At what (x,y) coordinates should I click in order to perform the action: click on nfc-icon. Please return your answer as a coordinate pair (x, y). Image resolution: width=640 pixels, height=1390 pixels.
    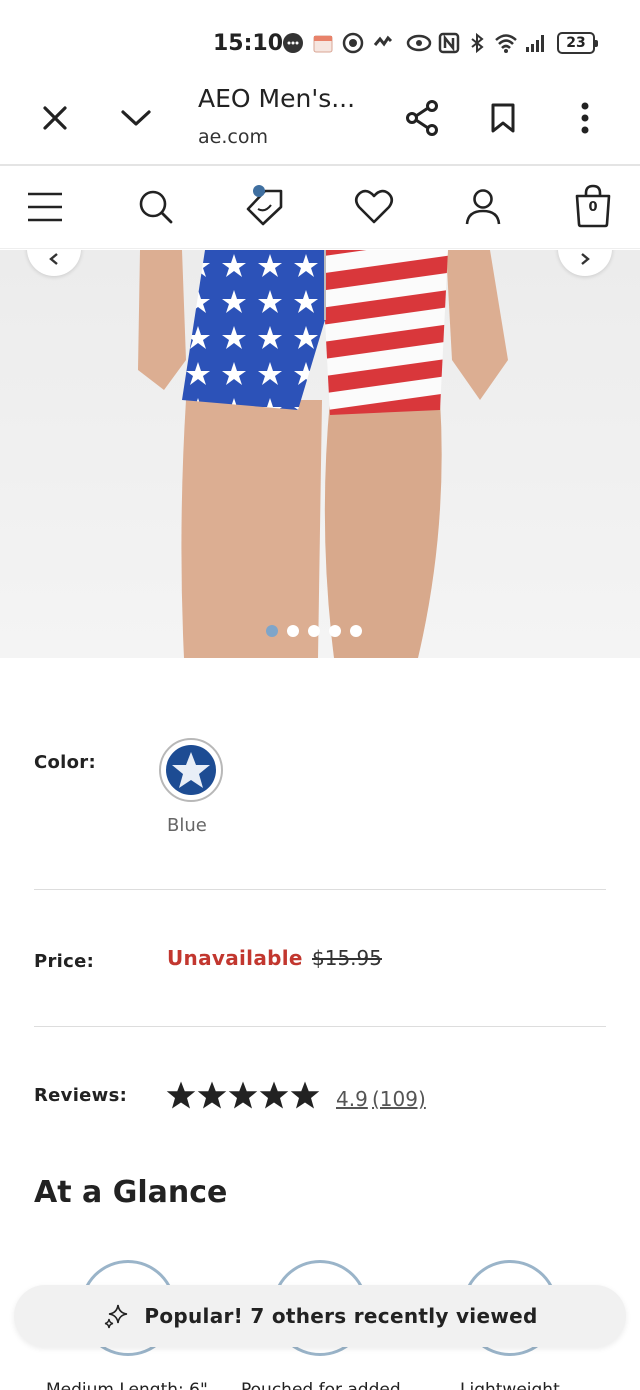
    Looking at the image, I should click on (449, 43).